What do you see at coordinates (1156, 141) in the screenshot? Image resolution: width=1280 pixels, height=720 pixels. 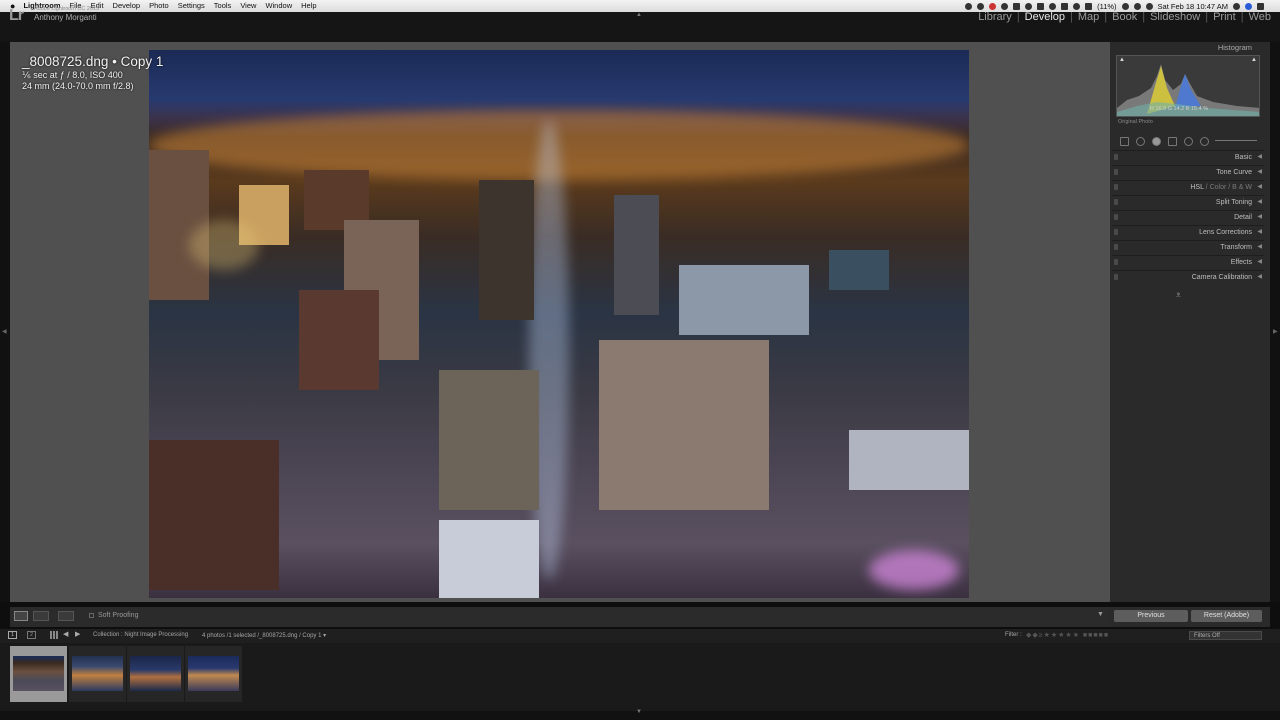 I see `red-eye-icon` at bounding box center [1156, 141].